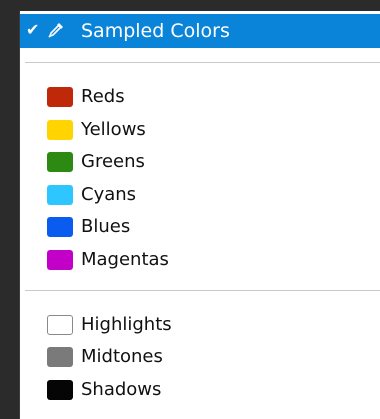 This screenshot has height=419, width=380. I want to click on menu-item-label: Reds, so click(103, 96).